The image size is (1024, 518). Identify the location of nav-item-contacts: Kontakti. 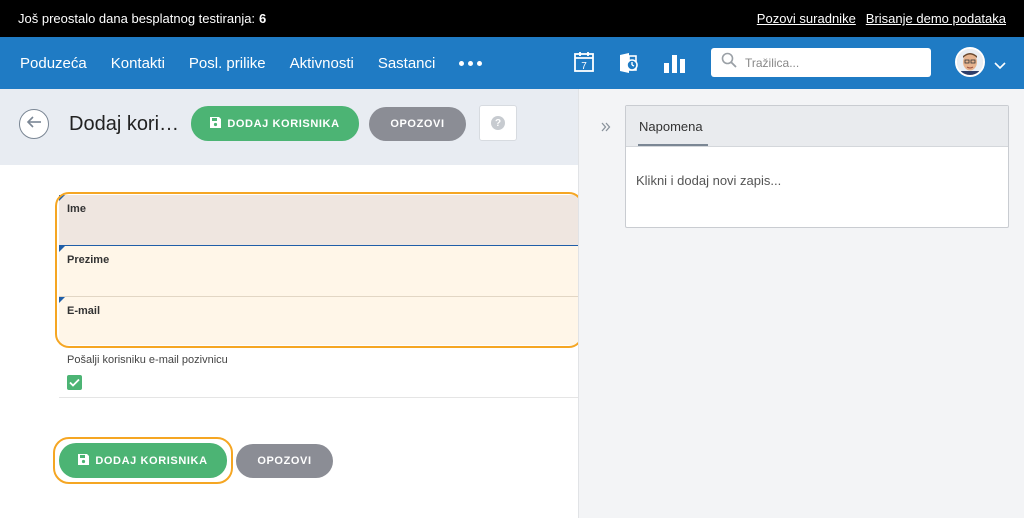
(138, 63).